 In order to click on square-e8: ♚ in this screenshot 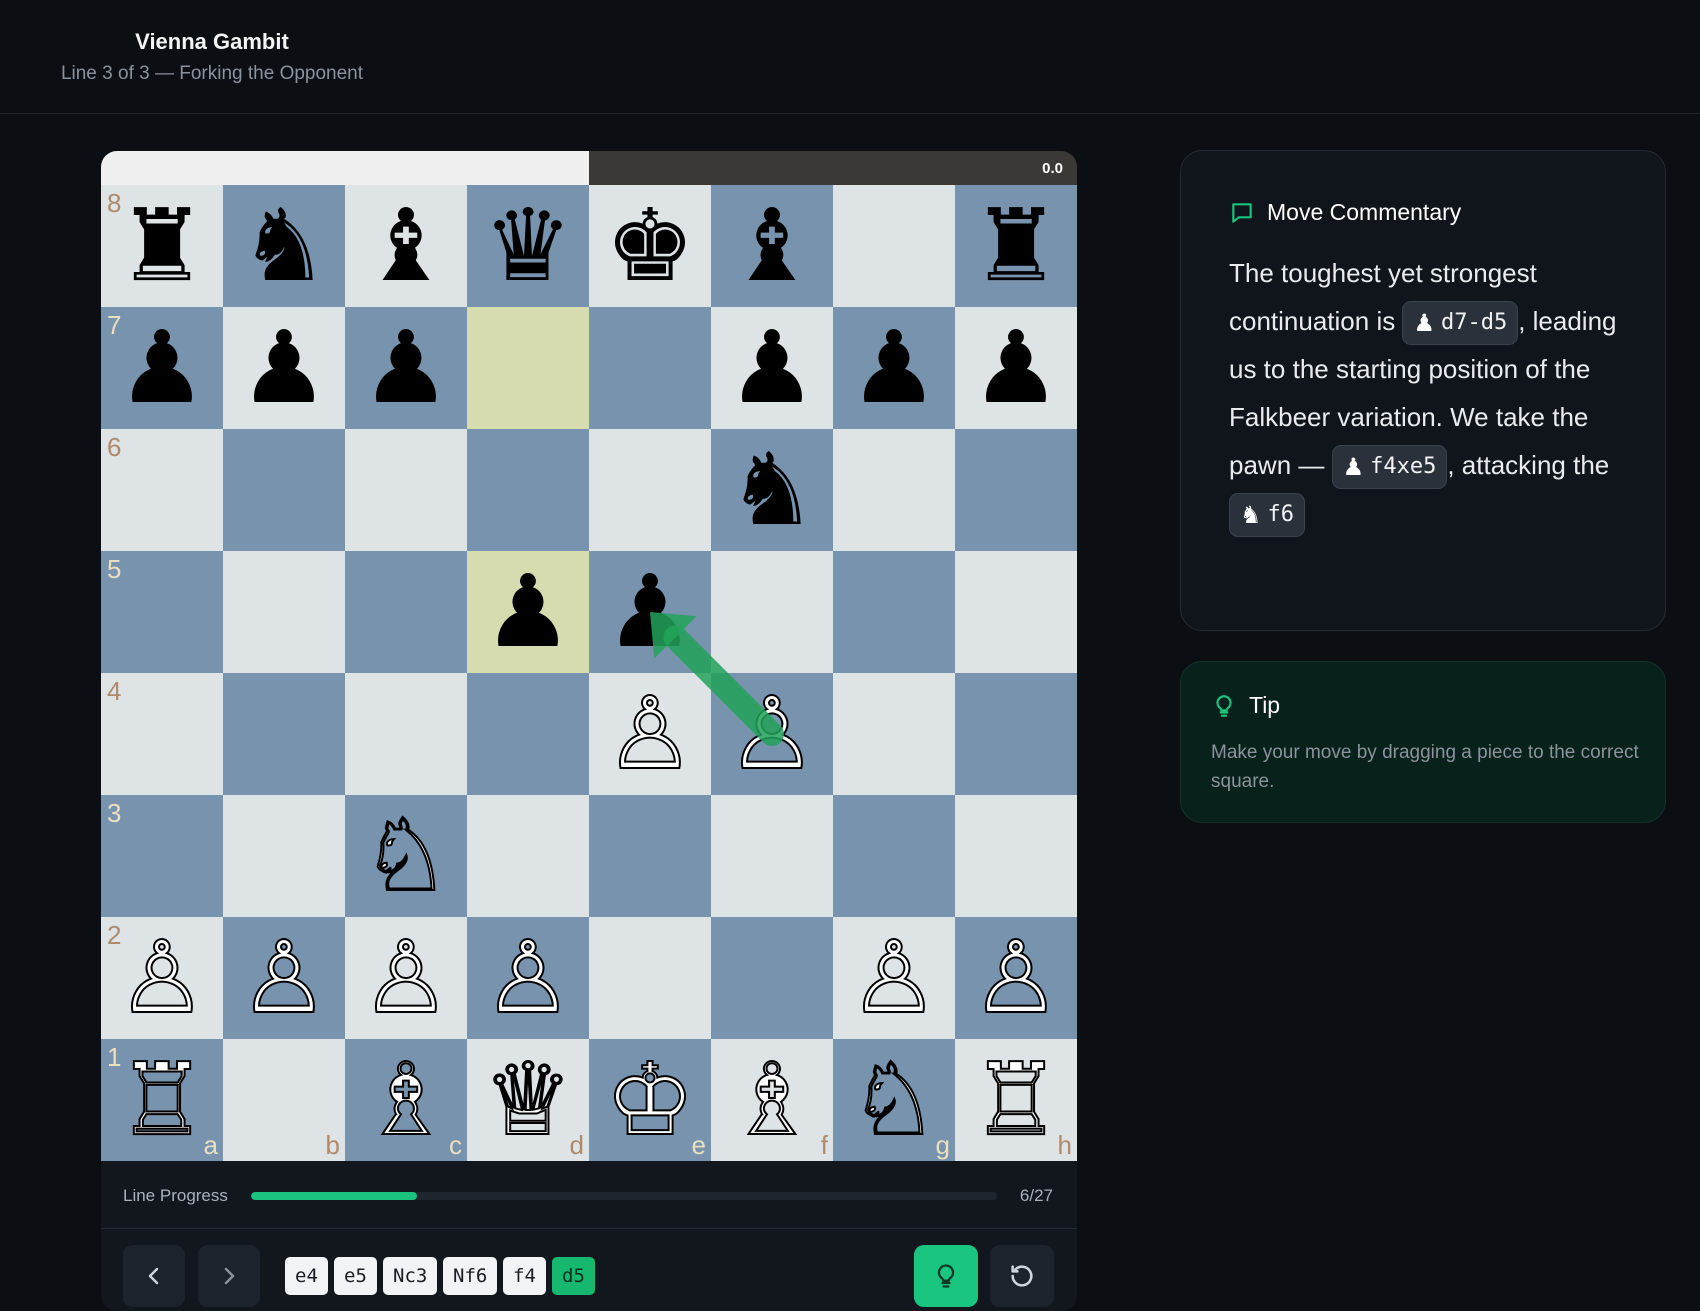, I will do `click(650, 246)`.